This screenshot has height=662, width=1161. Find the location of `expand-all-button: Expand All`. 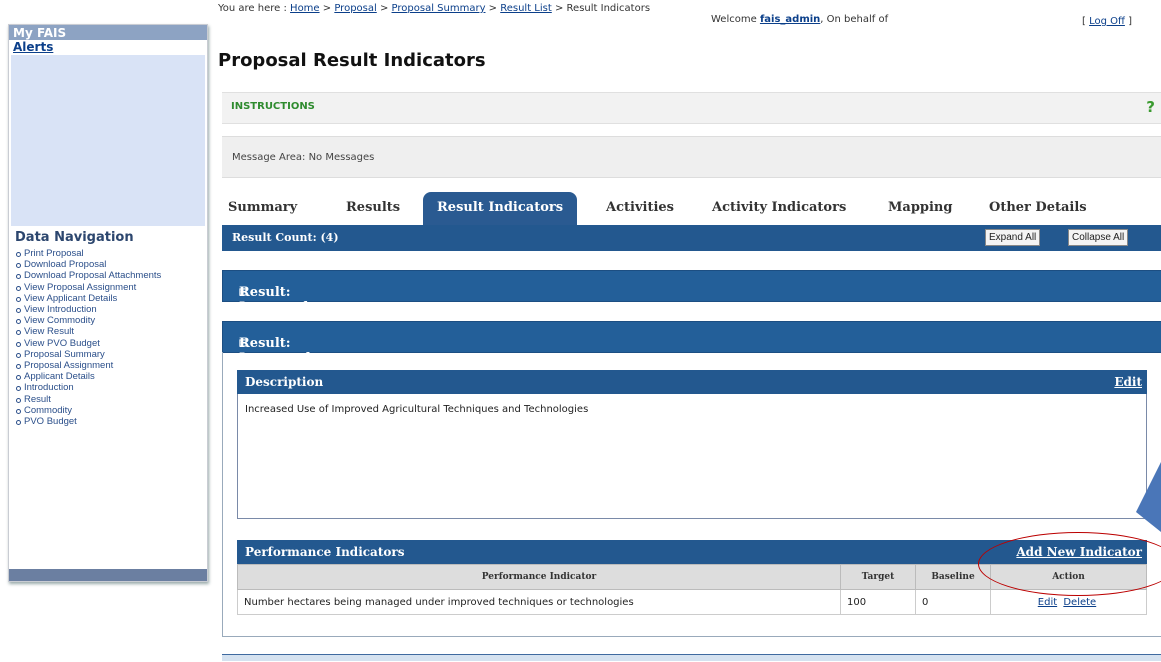

expand-all-button: Expand All is located at coordinates (1013, 237).